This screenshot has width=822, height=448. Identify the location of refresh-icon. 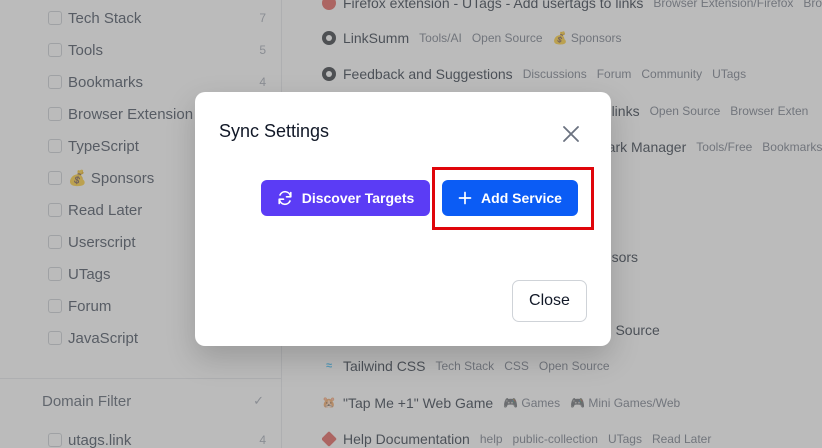
(285, 198).